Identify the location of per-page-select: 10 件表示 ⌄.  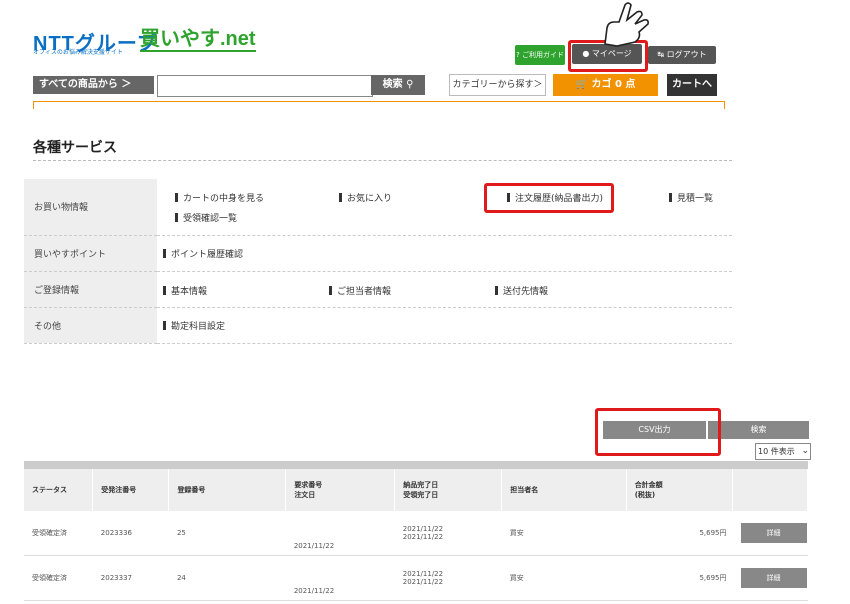
(783, 451).